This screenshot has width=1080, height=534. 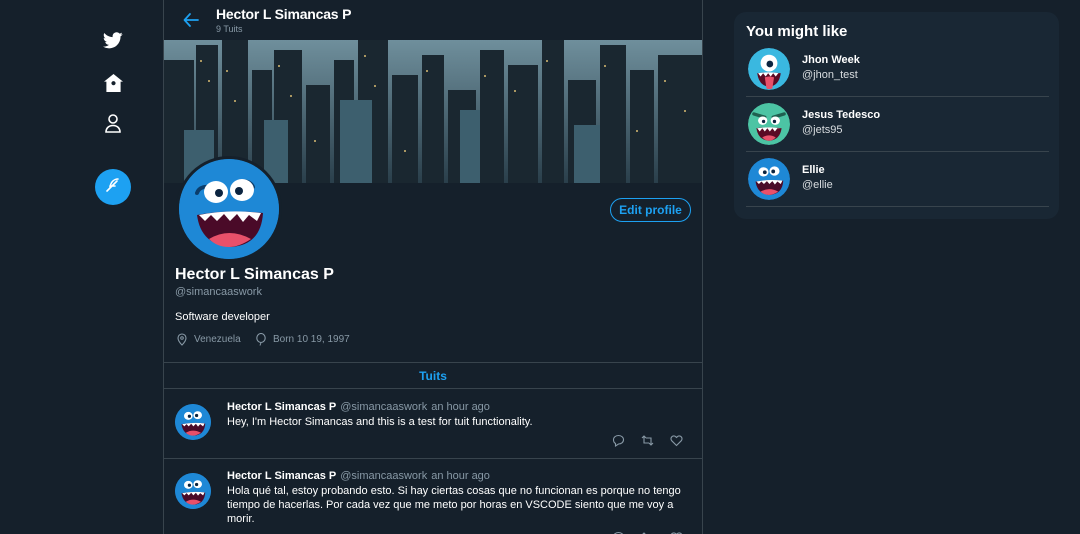 What do you see at coordinates (841, 115) in the screenshot?
I see `suggestion-name: Jesus Tedesco` at bounding box center [841, 115].